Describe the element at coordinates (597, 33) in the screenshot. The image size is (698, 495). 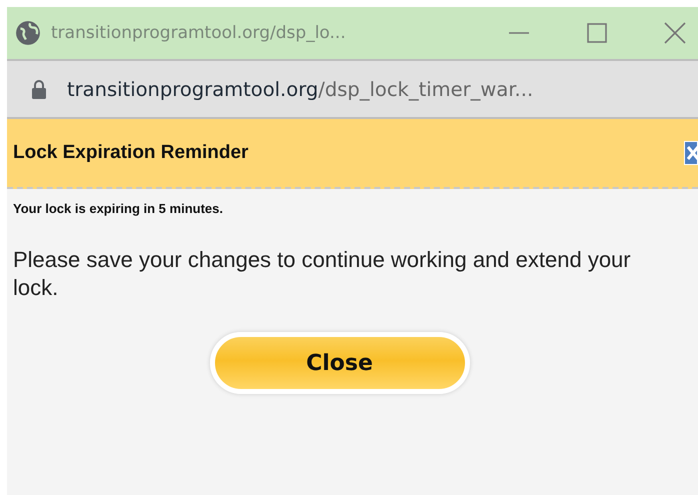
I see `maximize-icon` at that location.